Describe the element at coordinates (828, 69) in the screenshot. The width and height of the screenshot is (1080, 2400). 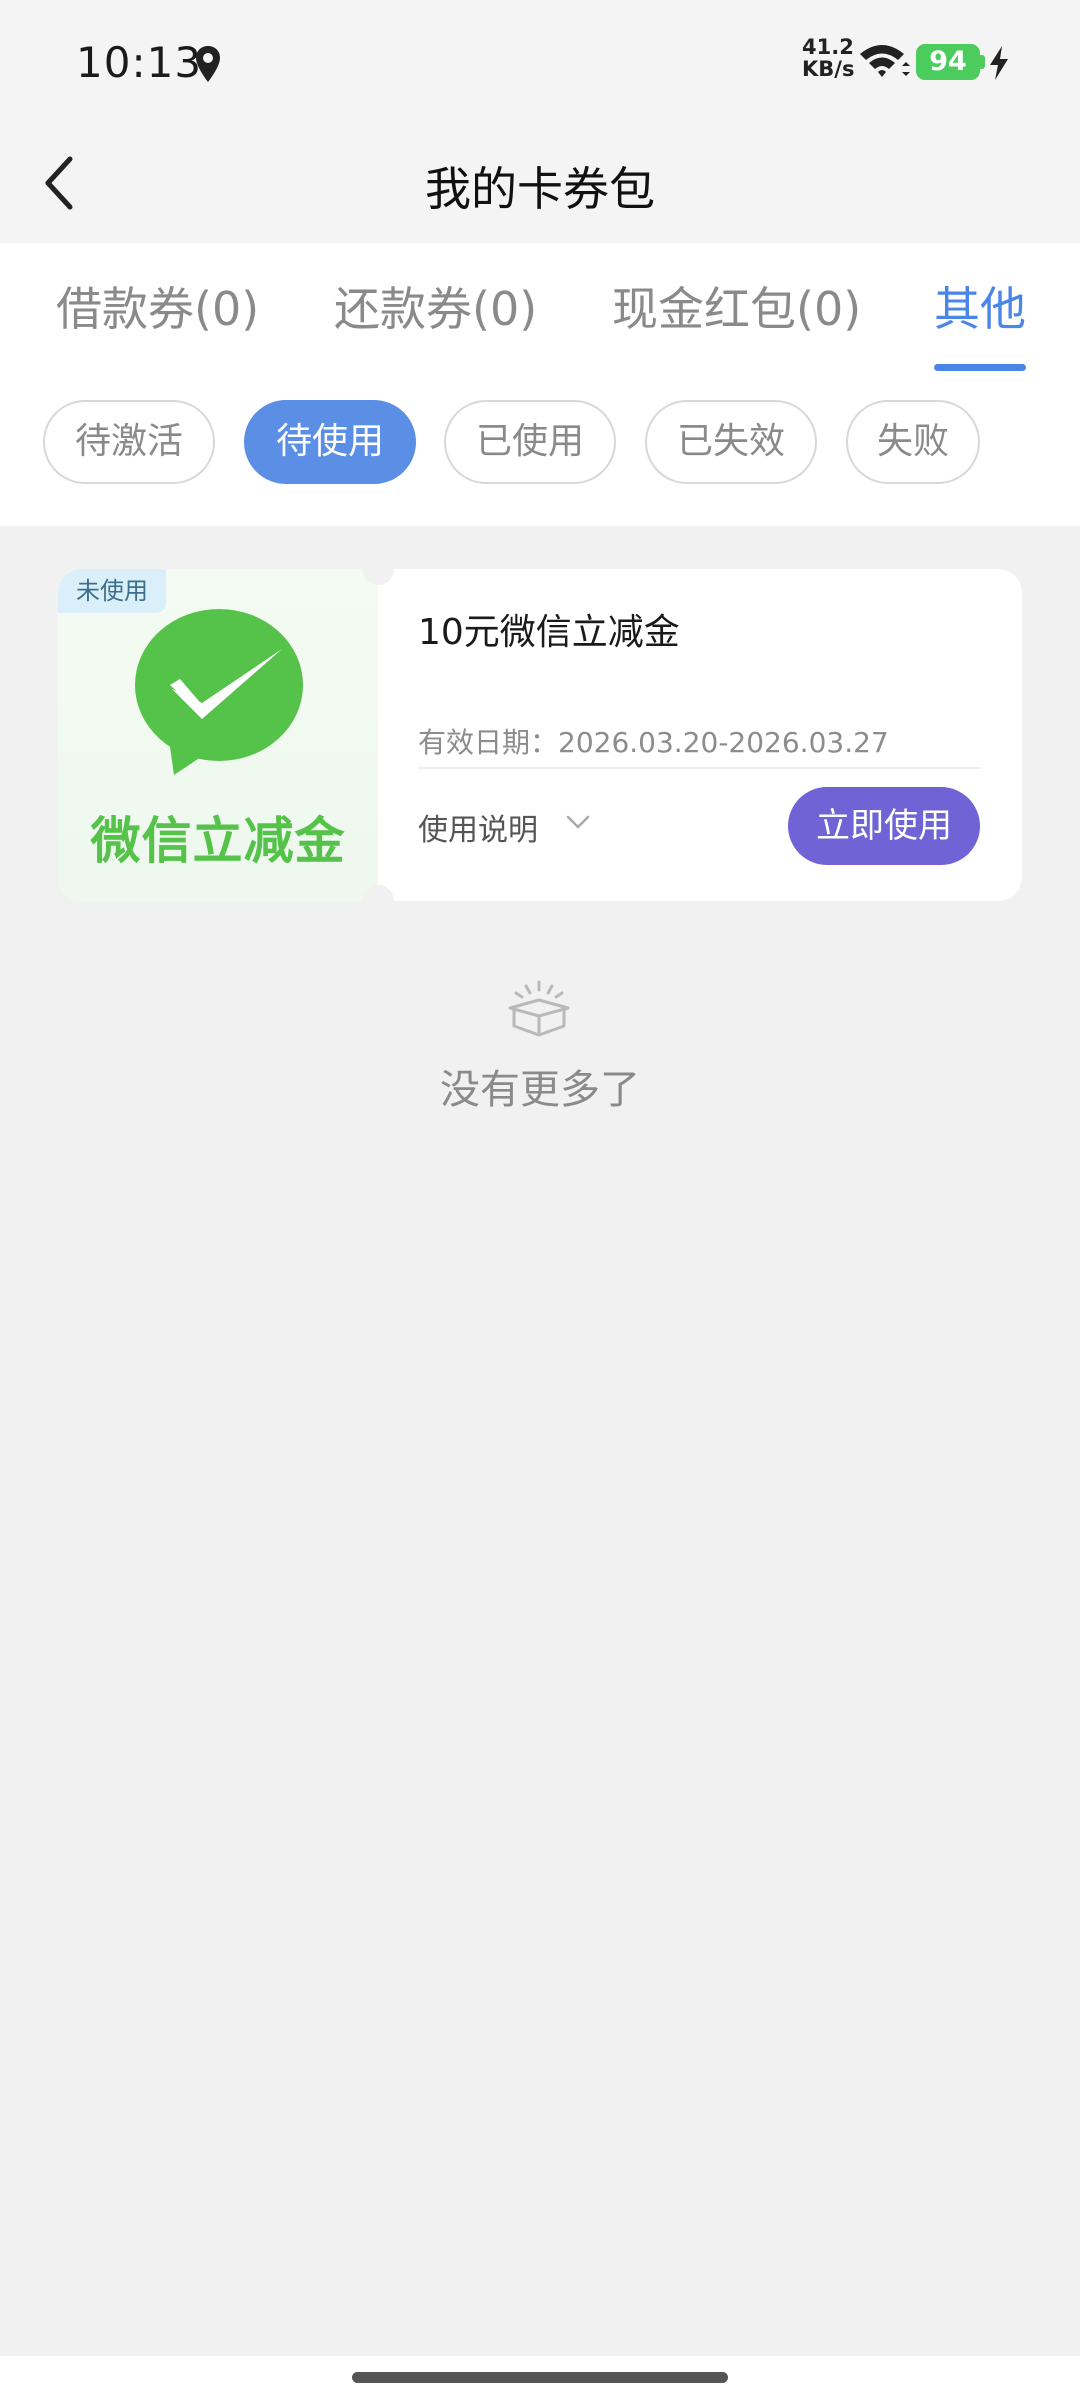
I see `network-speed-unit: KB/s` at that location.